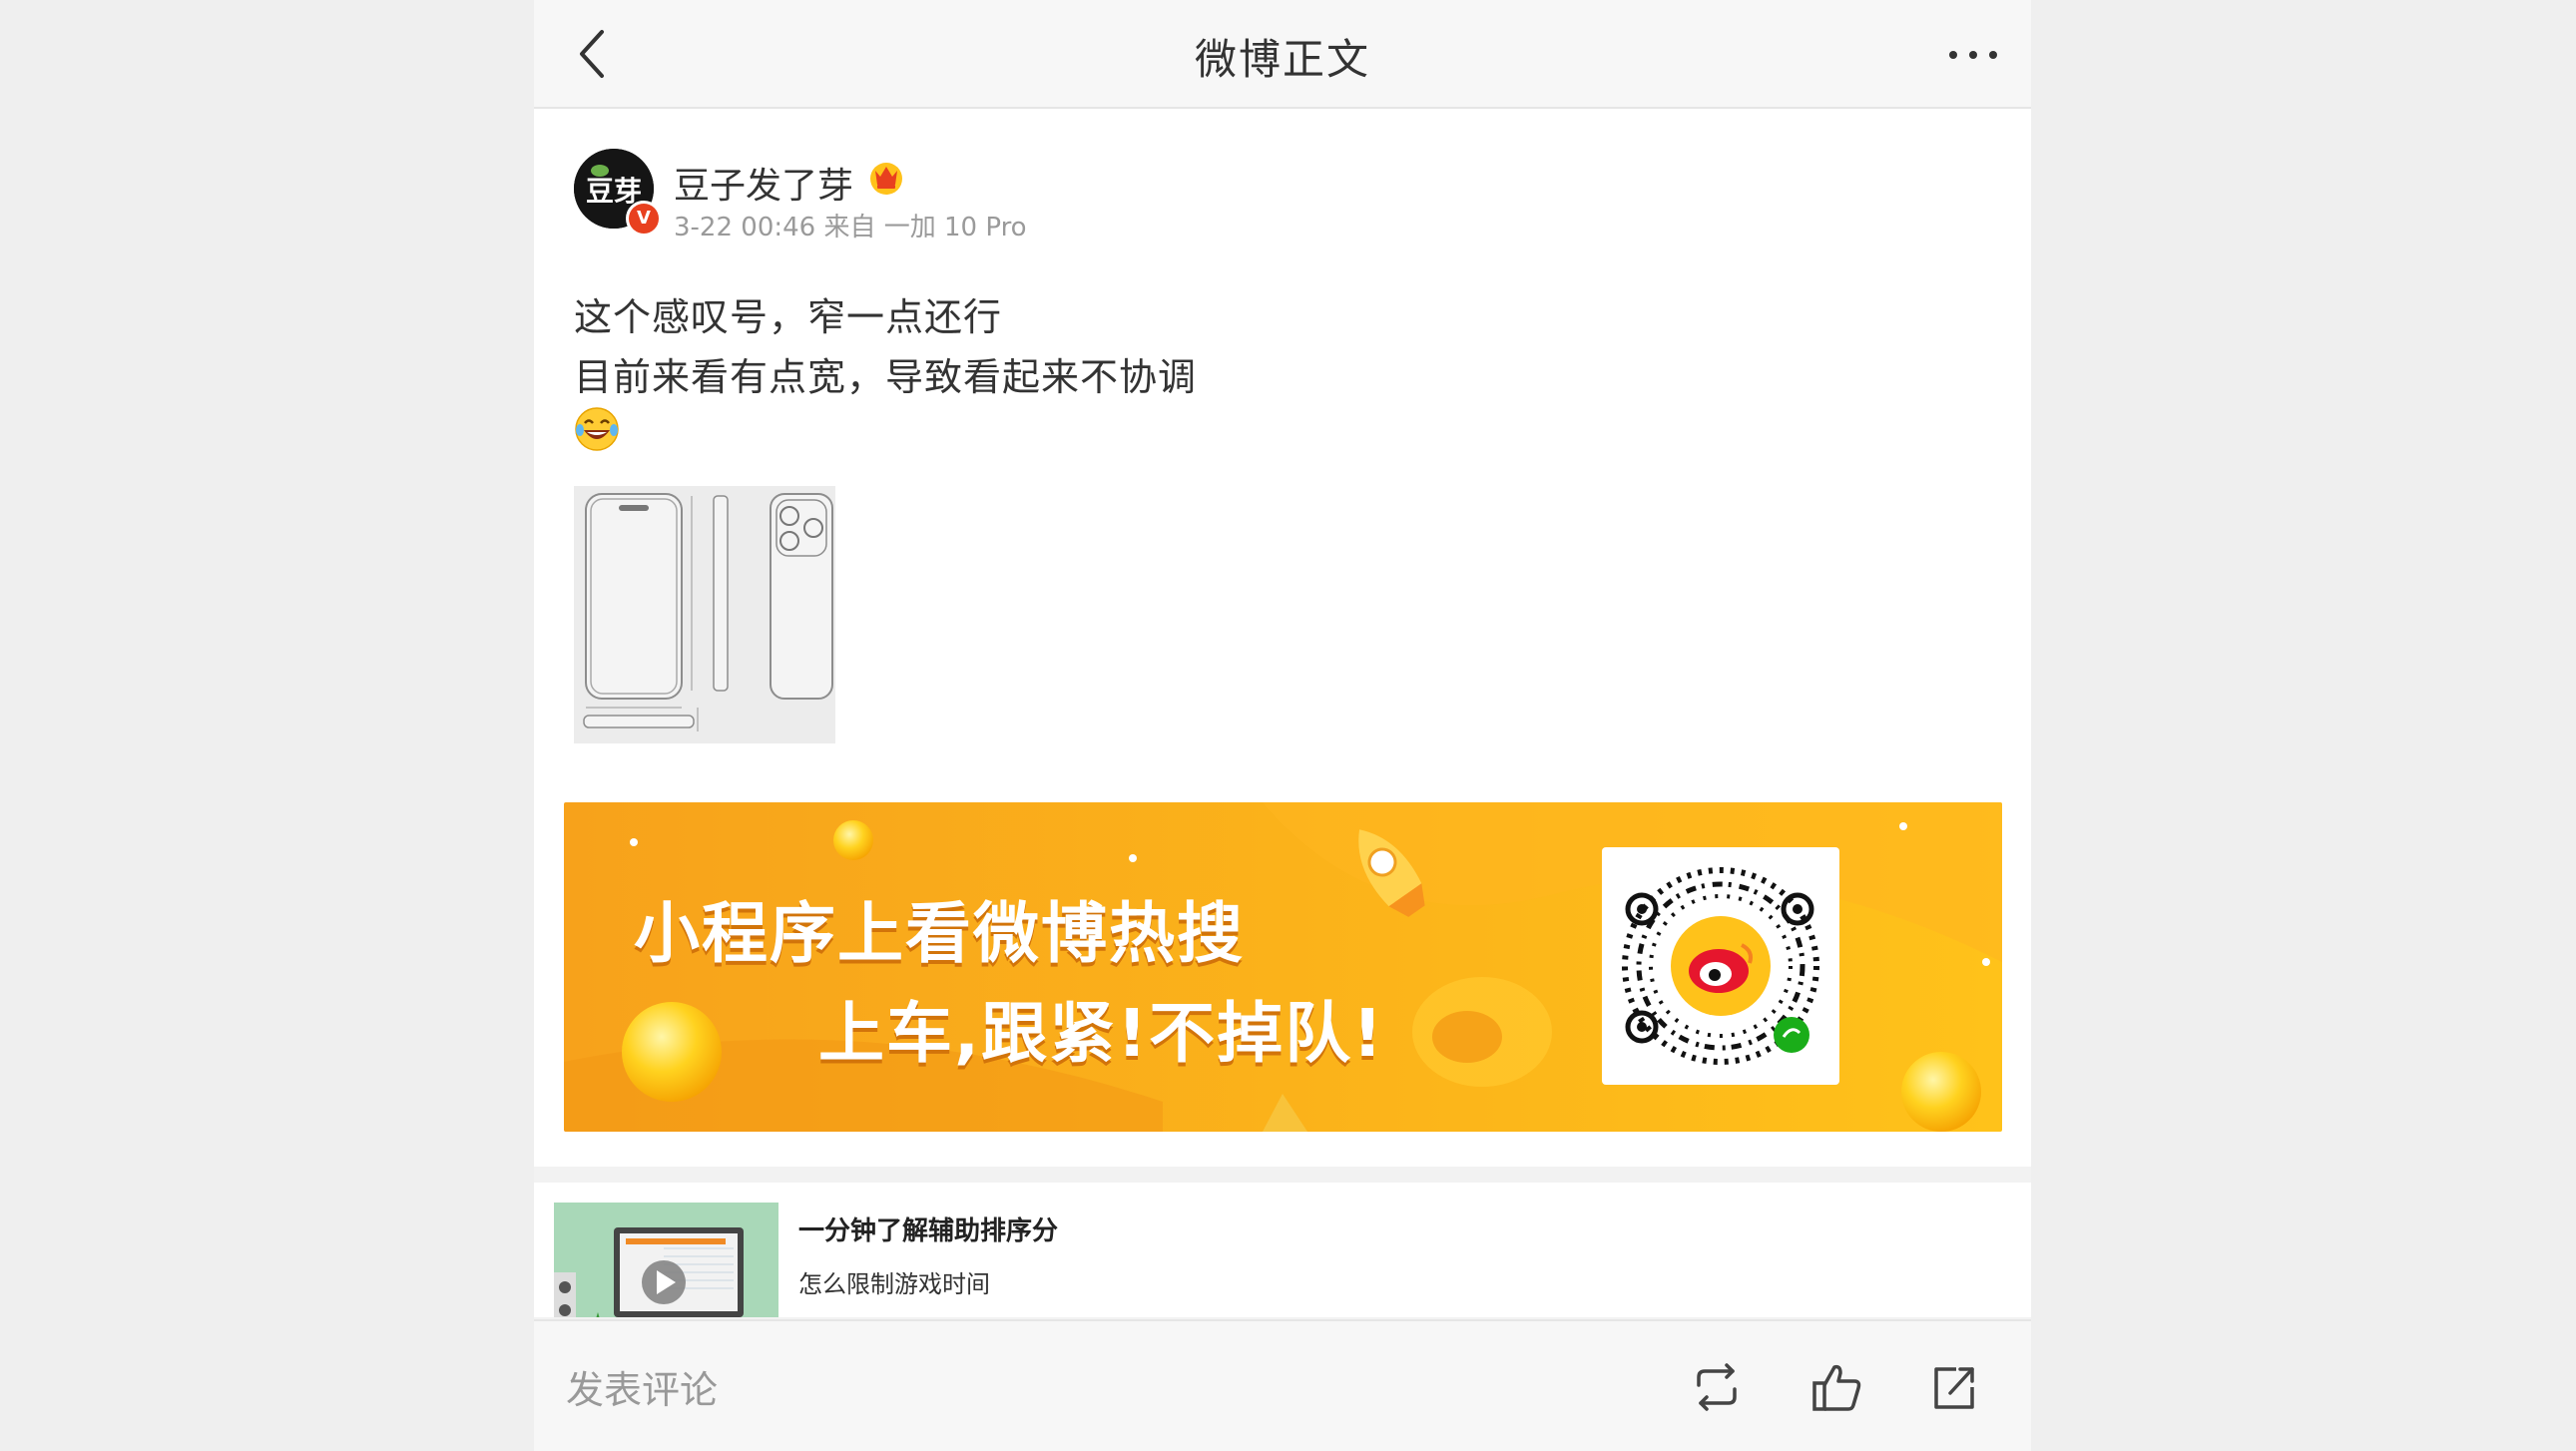  I want to click on laughing-tears-emoji-icon, so click(597, 429).